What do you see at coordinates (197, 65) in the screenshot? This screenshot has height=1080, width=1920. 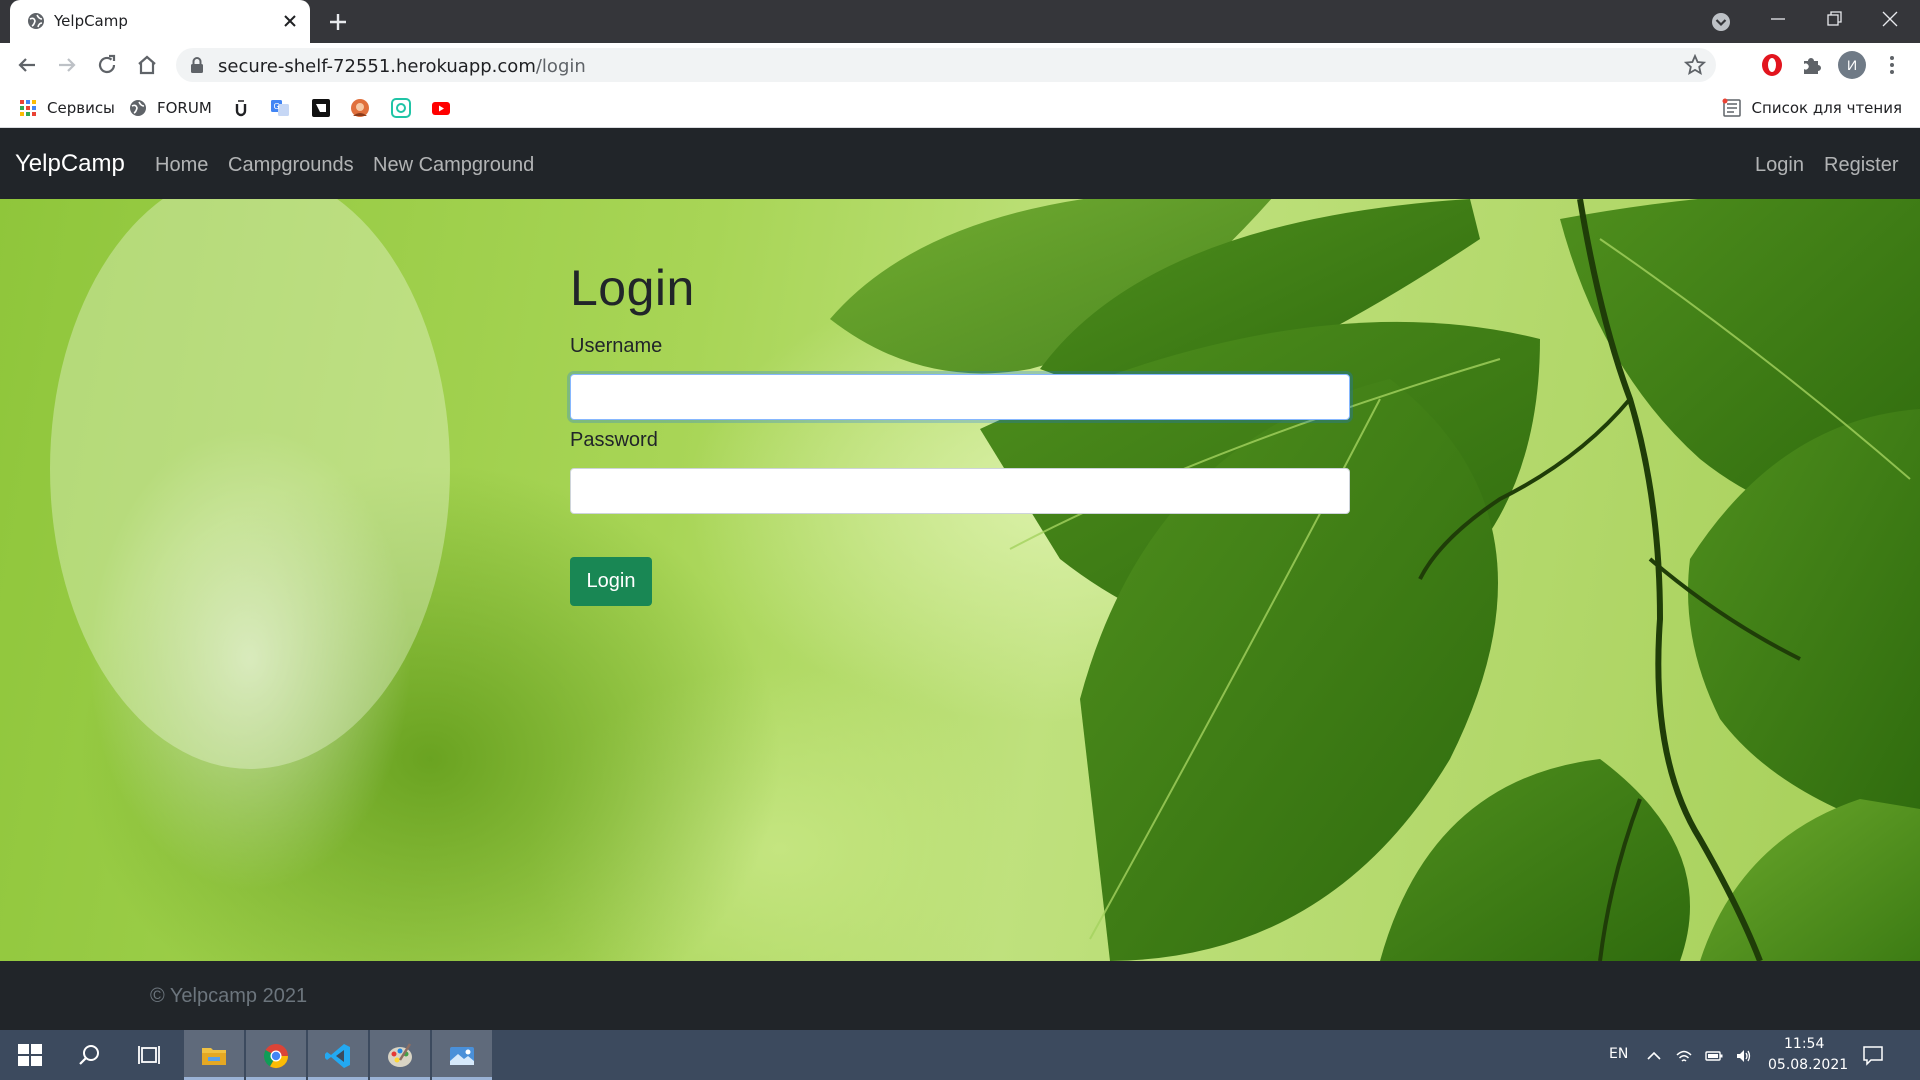 I see `lock-icon` at bounding box center [197, 65].